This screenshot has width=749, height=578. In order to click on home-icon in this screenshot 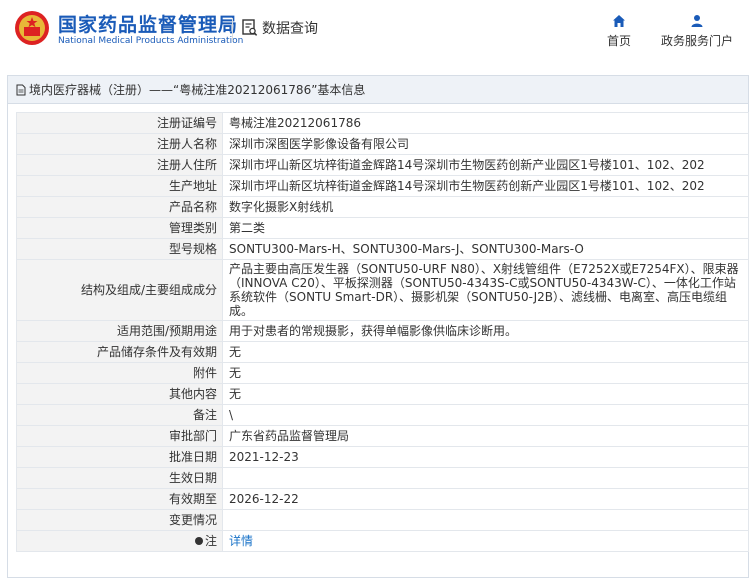, I will do `click(619, 21)`.